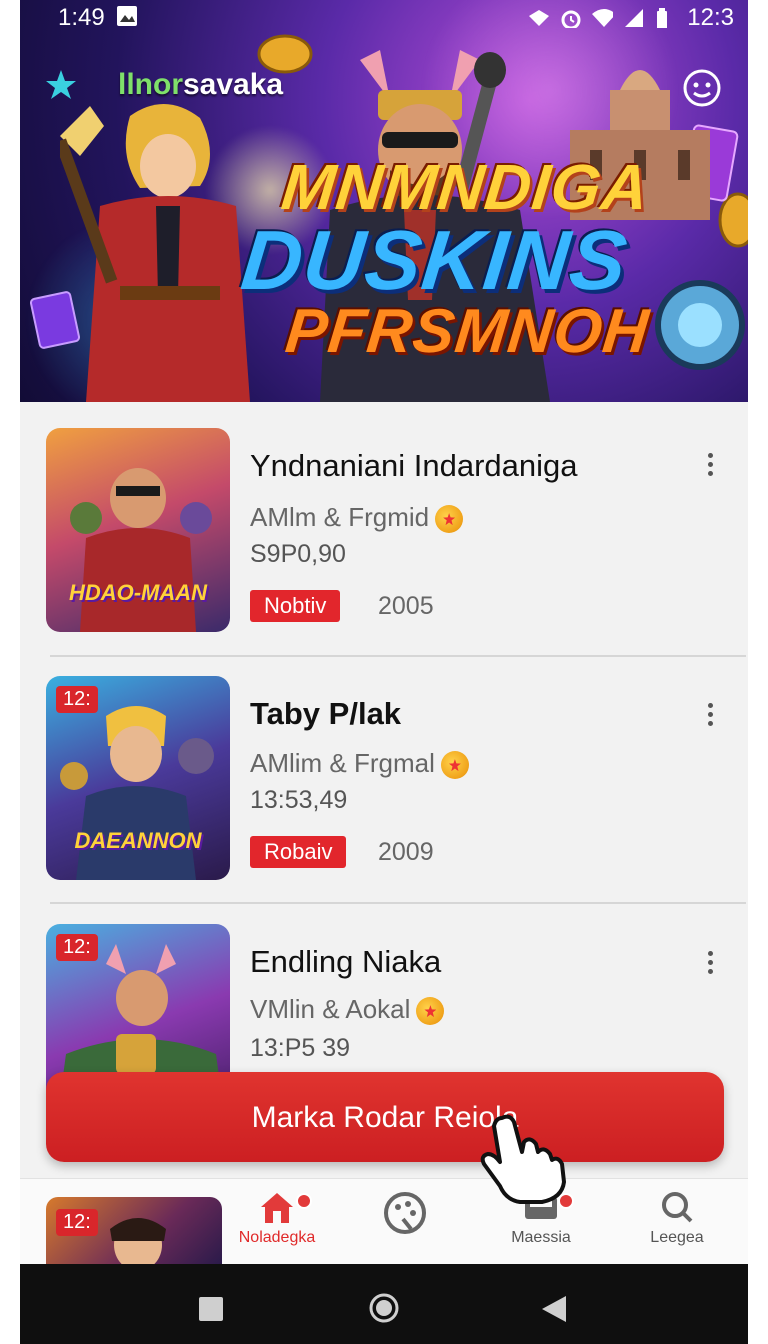  Describe the element at coordinates (384, 1308) in the screenshot. I see `home-system-icon` at that location.